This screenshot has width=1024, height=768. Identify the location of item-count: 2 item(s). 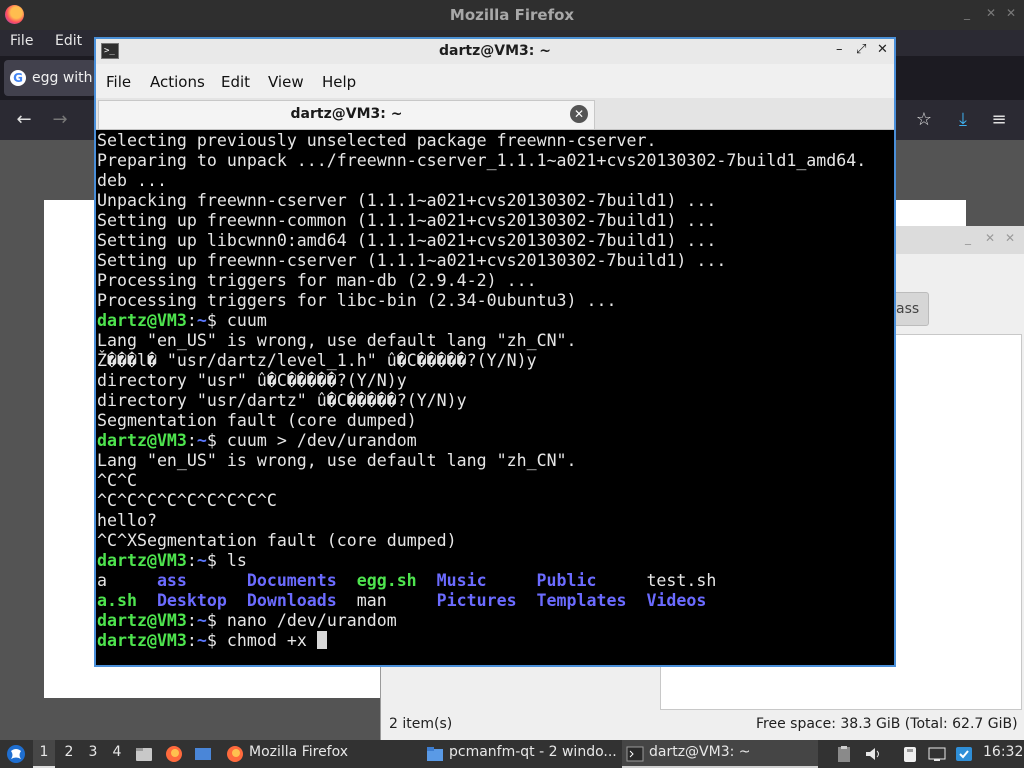
(421, 724).